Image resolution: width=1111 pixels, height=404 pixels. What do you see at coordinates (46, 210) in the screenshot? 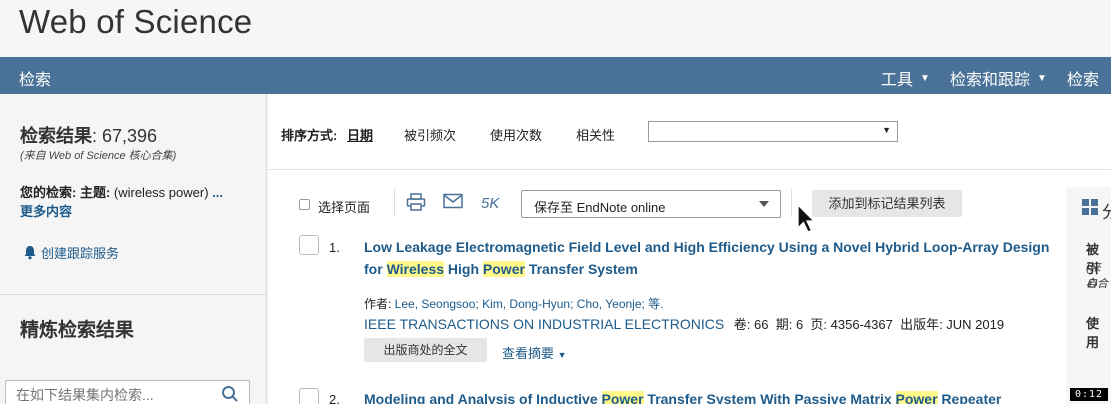
I see `more-link: 更多内容` at bounding box center [46, 210].